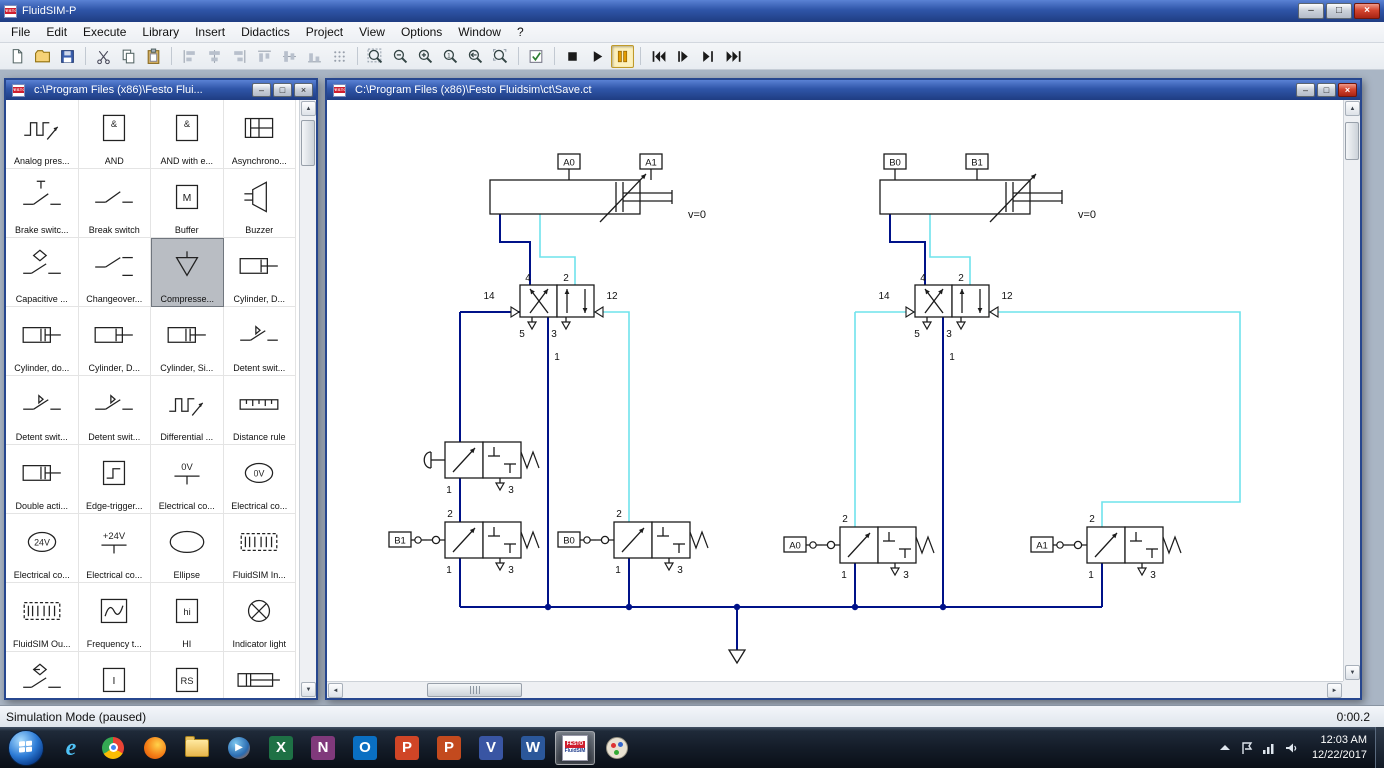 This screenshot has height=768, width=1384. Describe the element at coordinates (1305, 90) in the screenshot. I see `circuit-minimize-button: –` at that location.